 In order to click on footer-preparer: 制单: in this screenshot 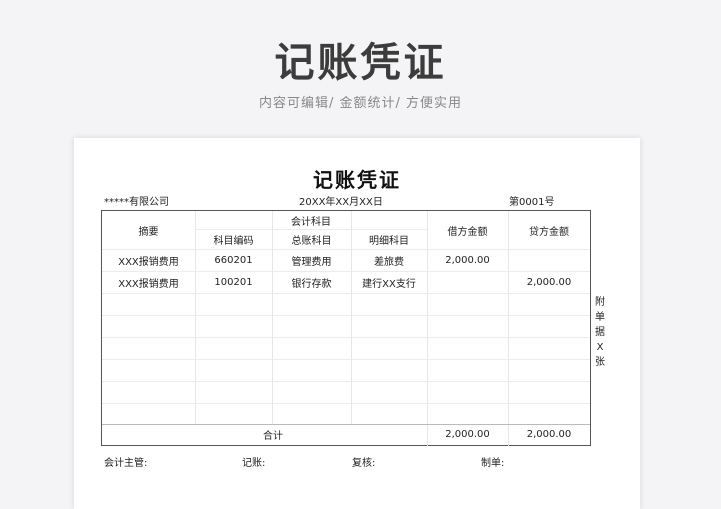, I will do `click(493, 463)`.